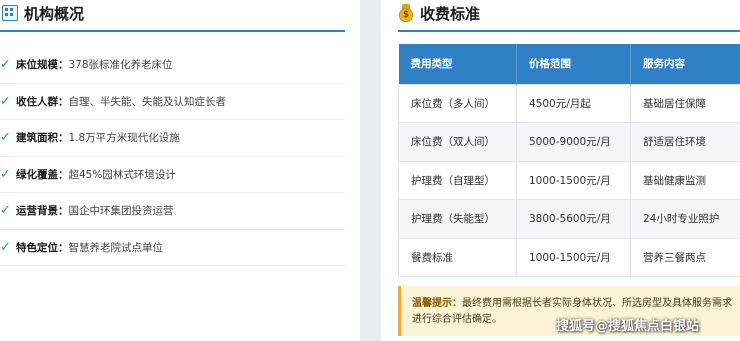  I want to click on item-label: 收住人群：, so click(42, 101).